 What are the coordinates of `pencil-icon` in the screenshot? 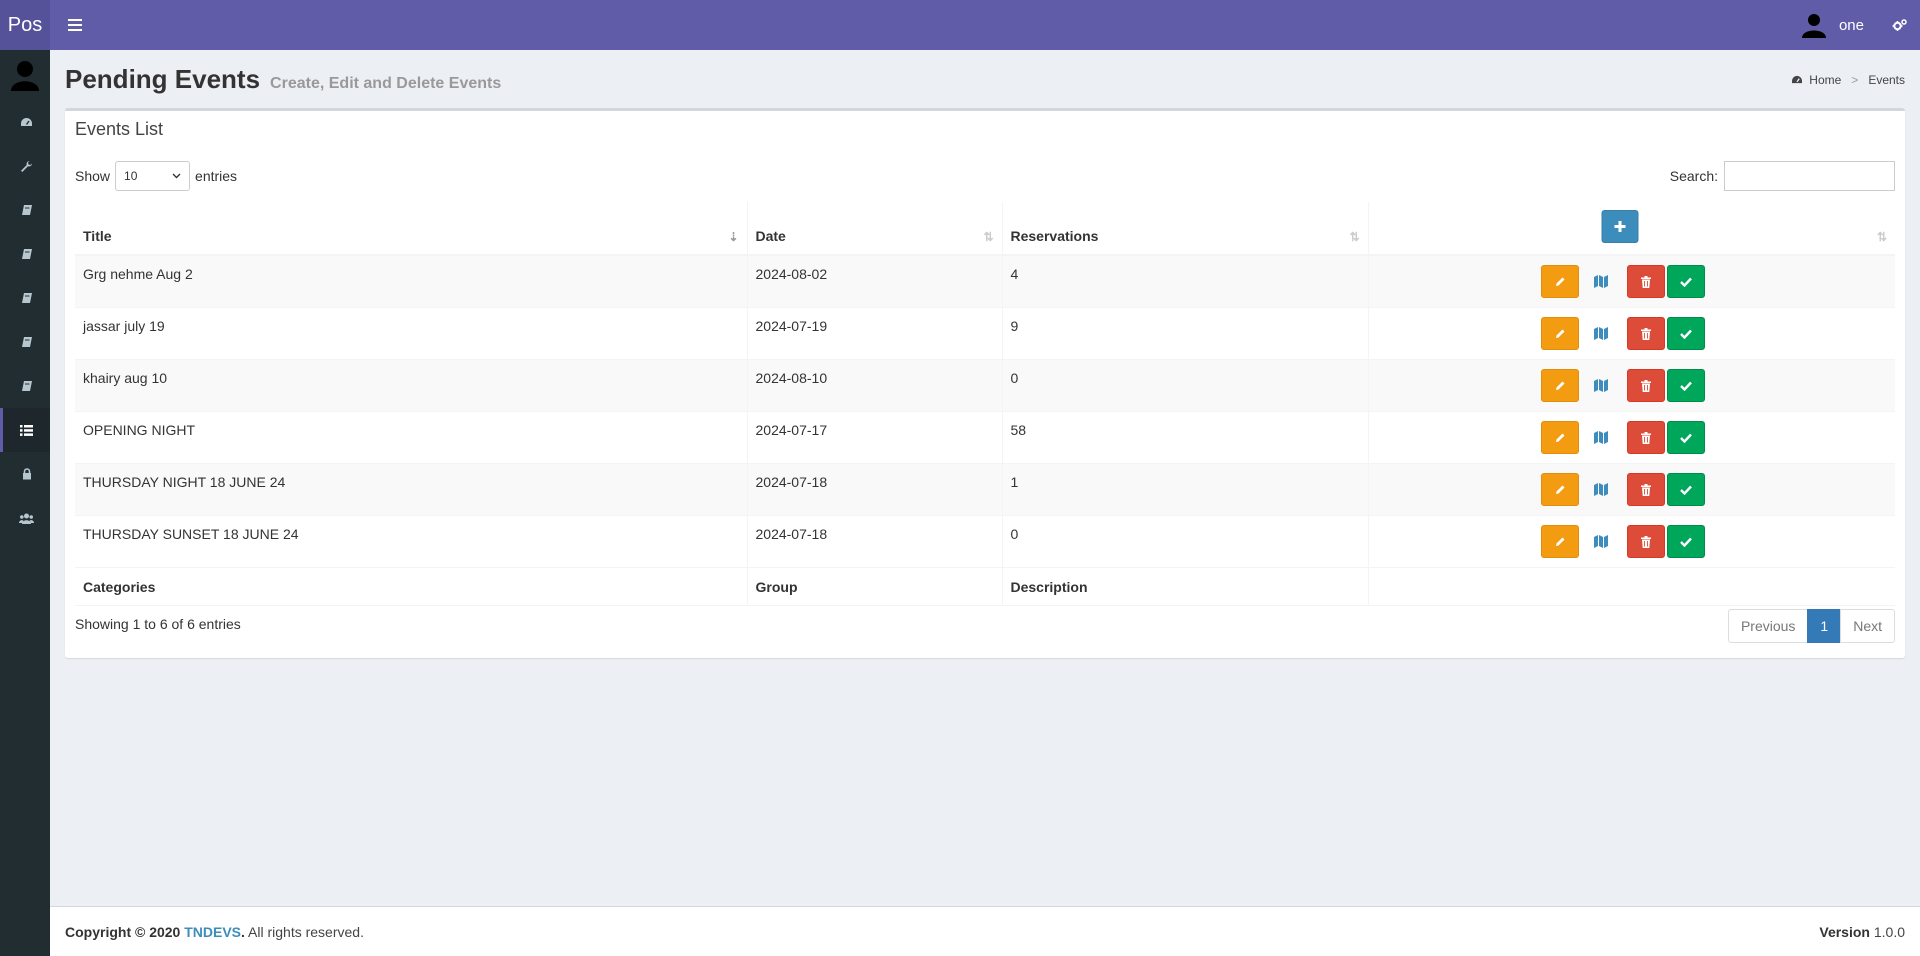 It's located at (1560, 437).